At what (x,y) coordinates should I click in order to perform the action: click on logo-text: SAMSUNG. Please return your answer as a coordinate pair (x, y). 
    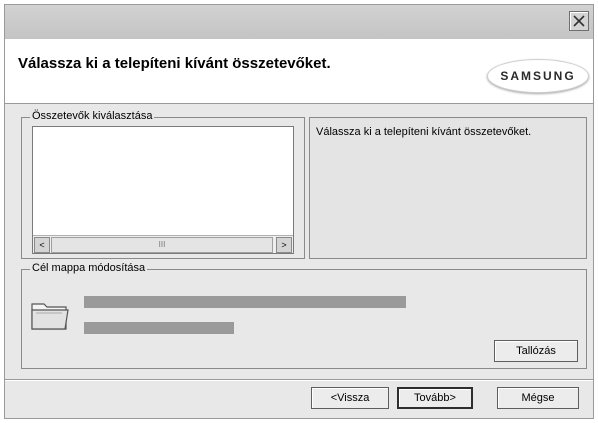
    Looking at the image, I should click on (538, 76).